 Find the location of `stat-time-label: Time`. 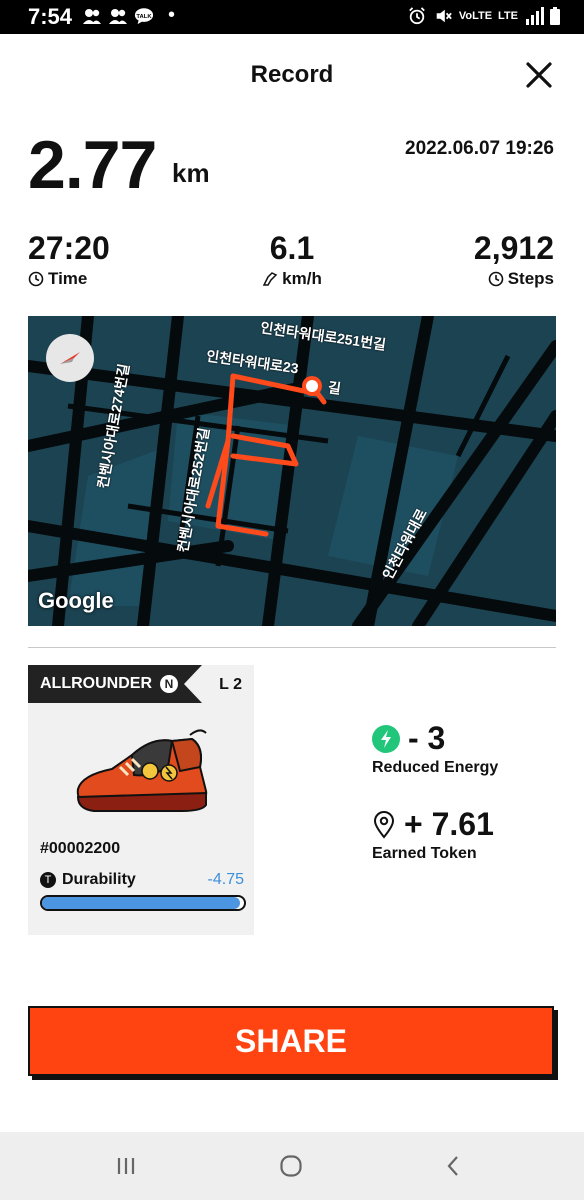

stat-time-label: Time is located at coordinates (68, 278).